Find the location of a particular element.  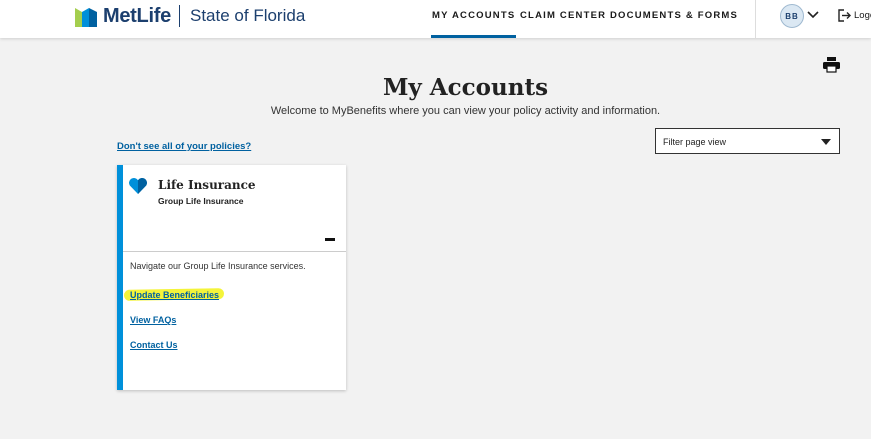

nav-documents-forms: DOCUMENTS & FORMS is located at coordinates (674, 15).